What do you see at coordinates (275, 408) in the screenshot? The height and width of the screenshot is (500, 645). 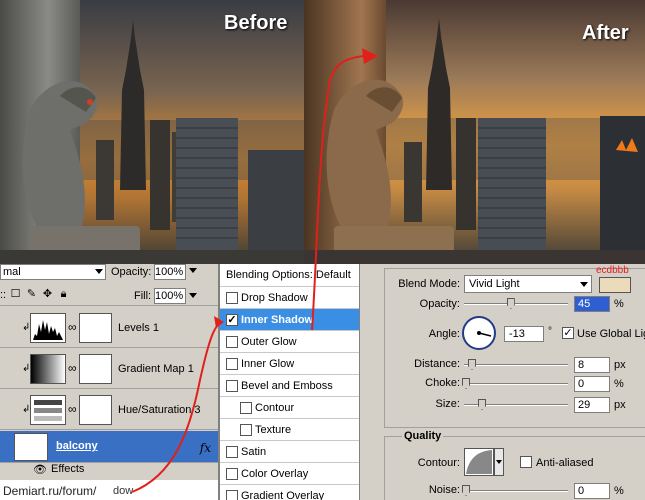 I see `style-item-label: Contour` at bounding box center [275, 408].